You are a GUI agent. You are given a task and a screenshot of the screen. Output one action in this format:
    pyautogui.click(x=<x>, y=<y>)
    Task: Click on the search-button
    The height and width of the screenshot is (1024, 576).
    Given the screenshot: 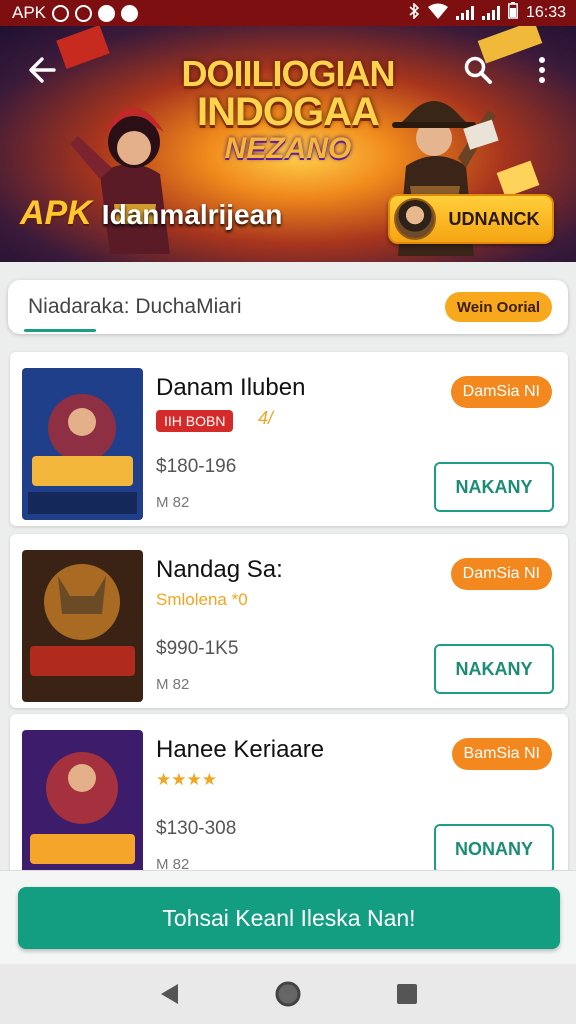 What is the action you would take?
    pyautogui.click(x=478, y=70)
    